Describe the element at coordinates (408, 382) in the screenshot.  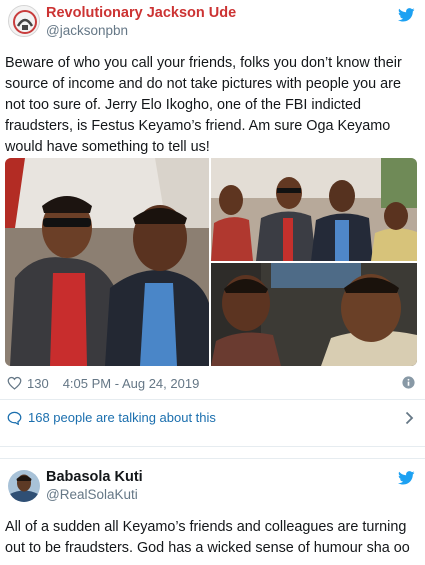
I see `info-icon` at that location.